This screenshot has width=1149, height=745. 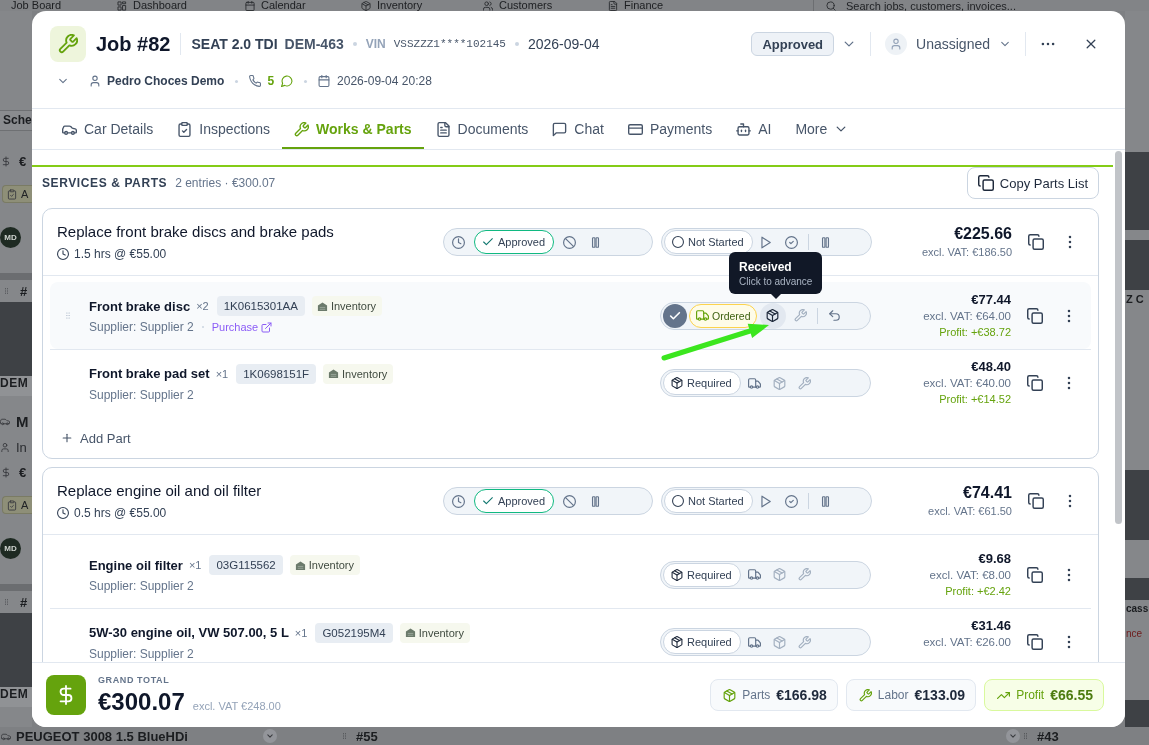 What do you see at coordinates (1091, 44) in the screenshot?
I see `close-icon` at bounding box center [1091, 44].